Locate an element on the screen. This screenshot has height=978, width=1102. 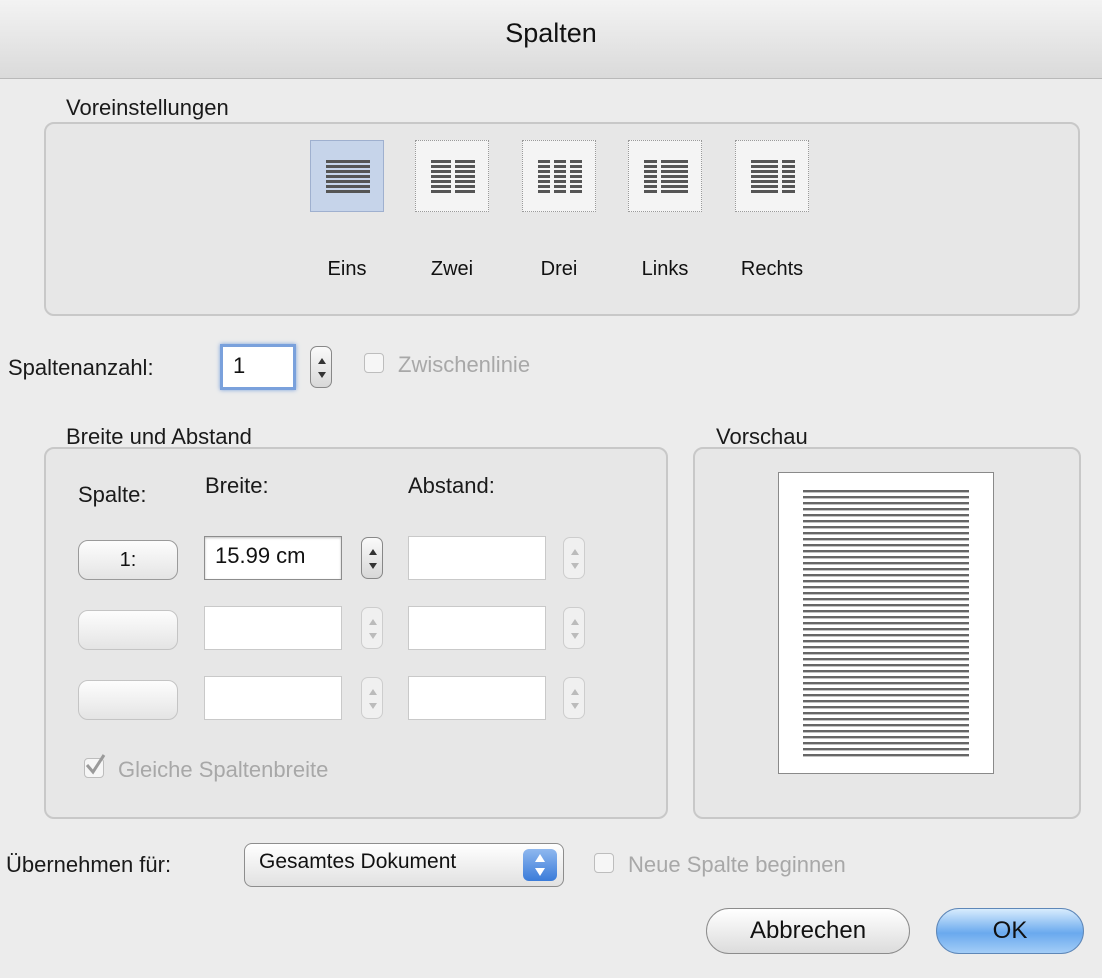
new-column-checkbox is located at coordinates (604, 863).